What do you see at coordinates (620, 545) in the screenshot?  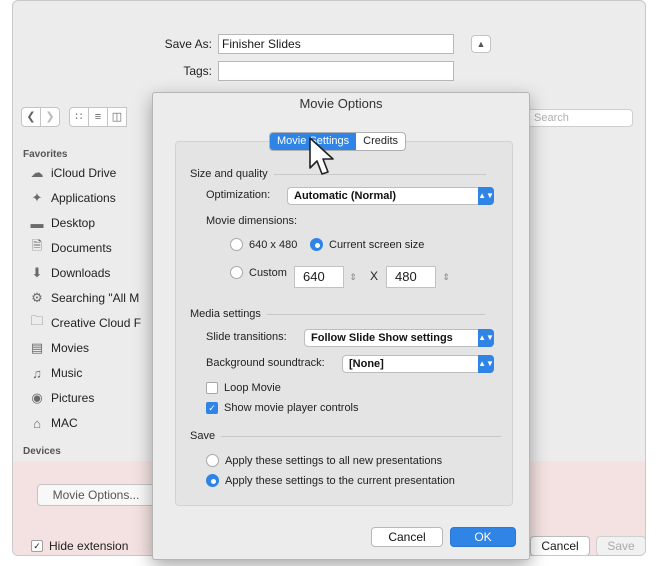 I see `save-button: Save` at bounding box center [620, 545].